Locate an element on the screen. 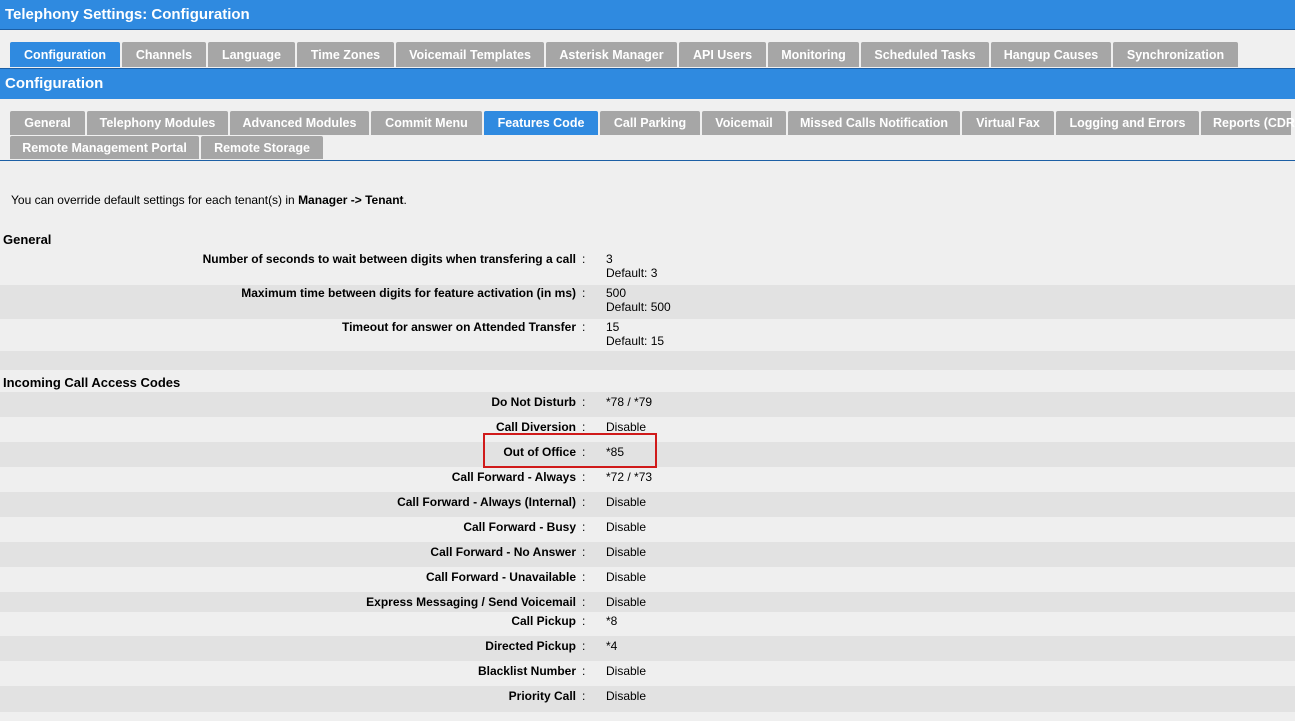 This screenshot has width=1295, height=721. setting-value: 15 Default: 15 is located at coordinates (635, 334).